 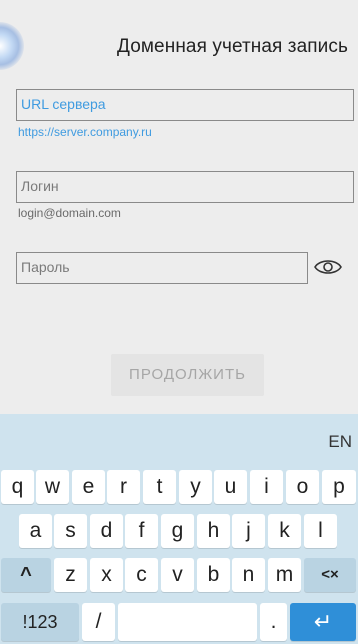 I want to click on key-s: s, so click(x=70, y=531).